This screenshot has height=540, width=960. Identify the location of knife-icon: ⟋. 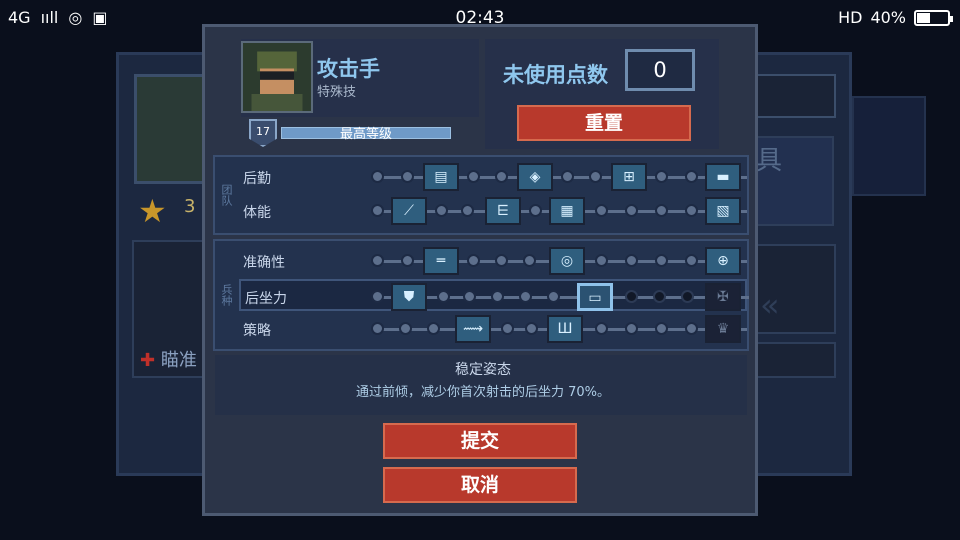
(409, 211).